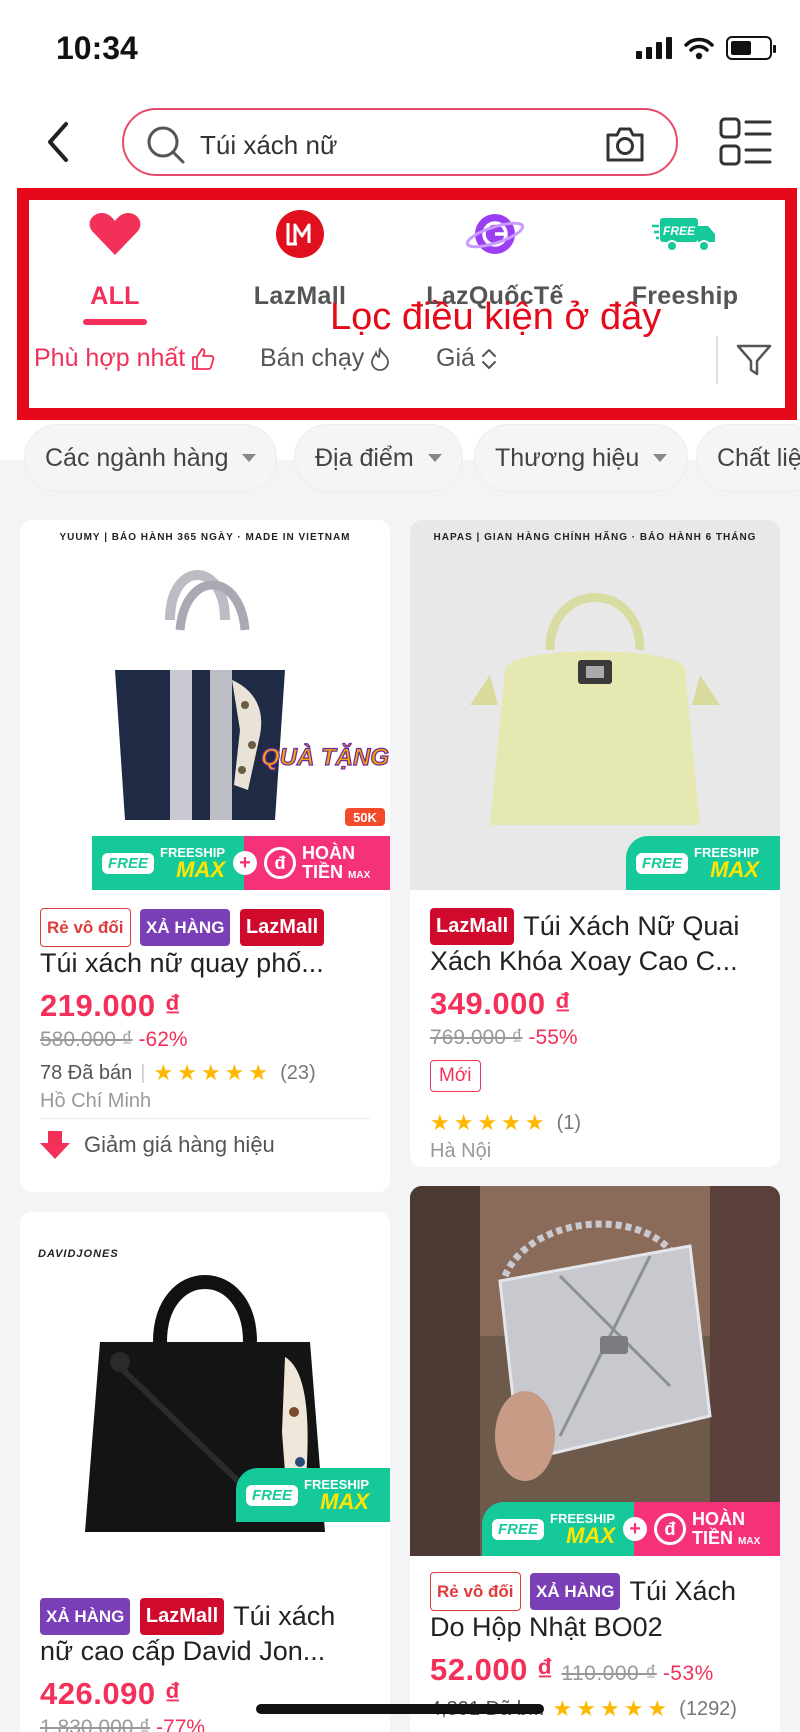 The height and width of the screenshot is (1732, 800). What do you see at coordinates (699, 48) in the screenshot?
I see `wifi-icon` at bounding box center [699, 48].